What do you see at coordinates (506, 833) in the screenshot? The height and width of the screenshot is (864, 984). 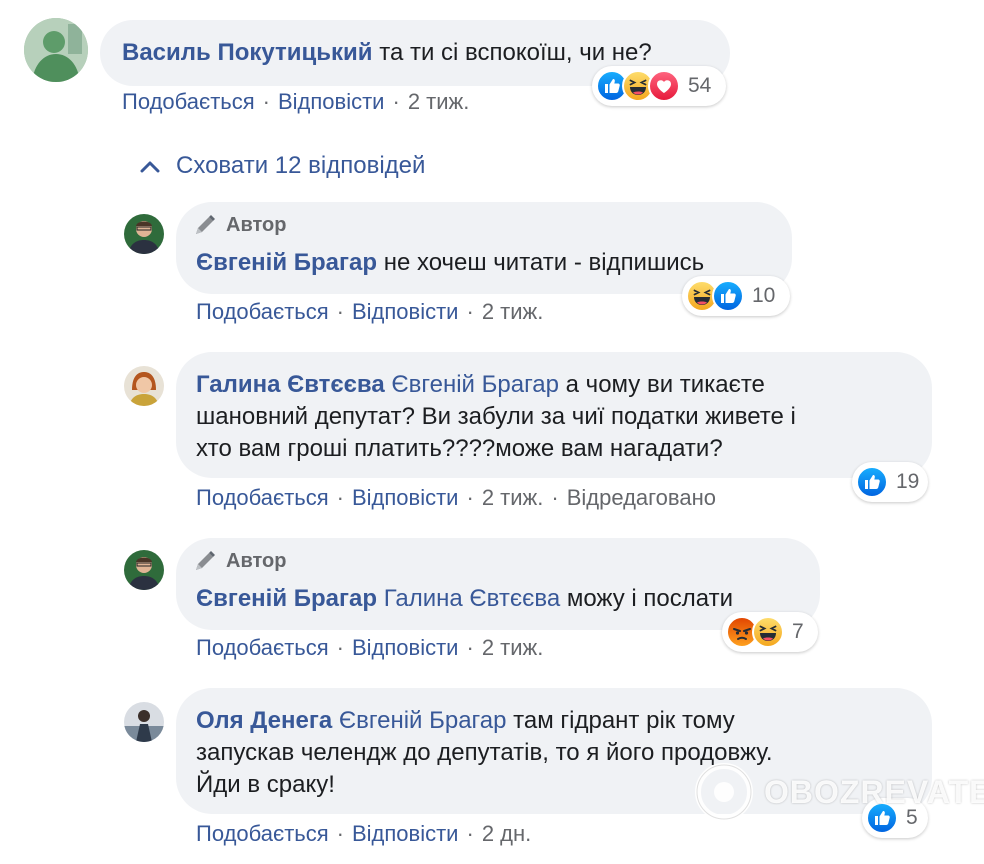 I see `timestamp: 2 дн.` at bounding box center [506, 833].